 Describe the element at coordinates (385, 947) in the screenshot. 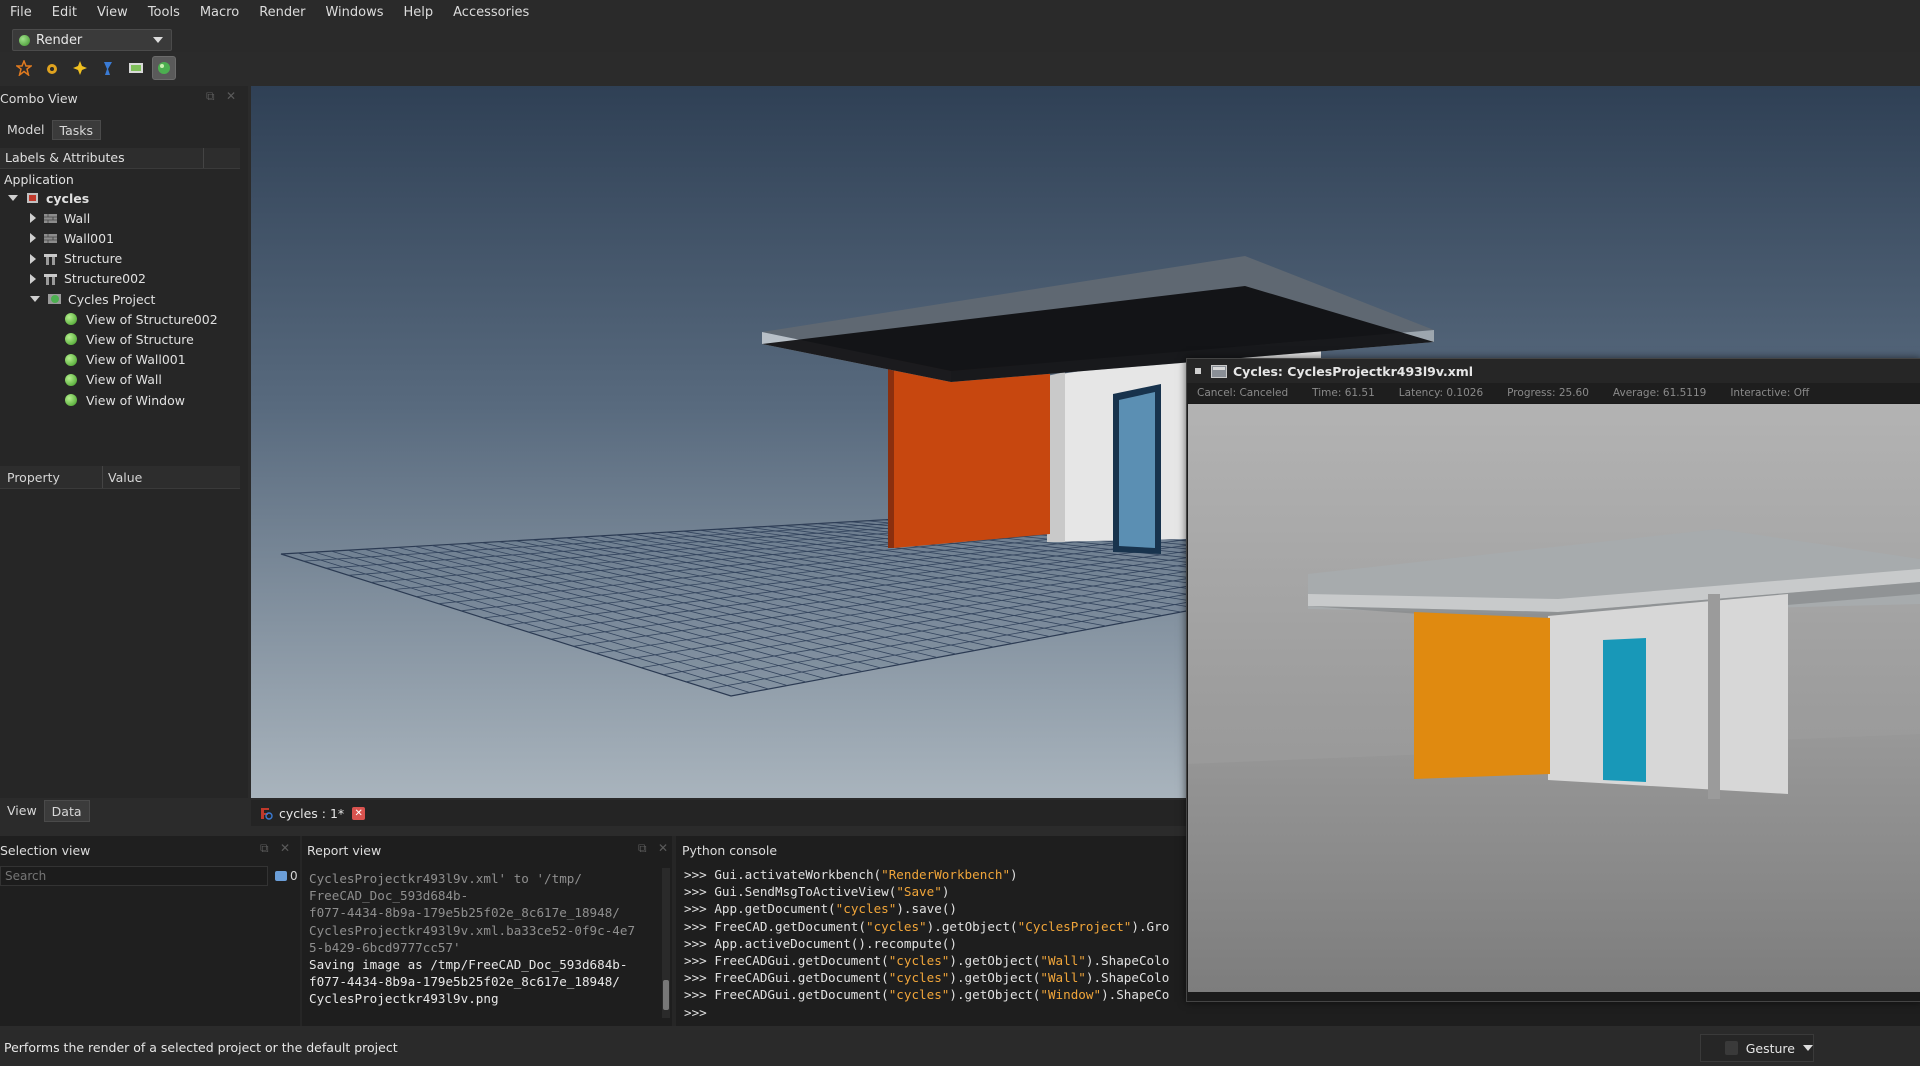

I see `report-line: 5-b429-6bcd9777cc57'` at that location.